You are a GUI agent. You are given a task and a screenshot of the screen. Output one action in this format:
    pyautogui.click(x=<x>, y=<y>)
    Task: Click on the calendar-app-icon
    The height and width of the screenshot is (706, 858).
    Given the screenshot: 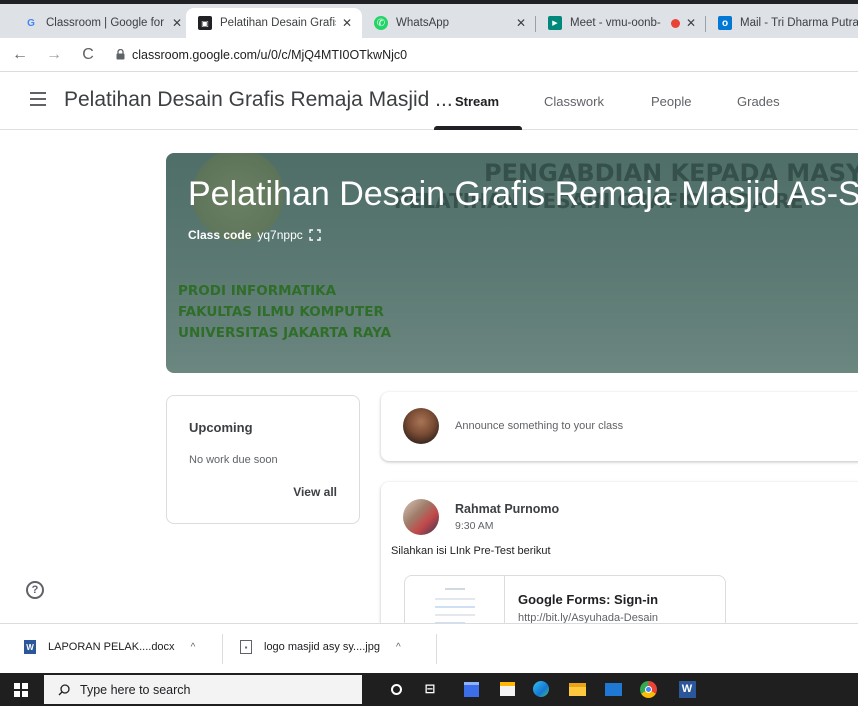 What is the action you would take?
    pyautogui.click(x=471, y=689)
    